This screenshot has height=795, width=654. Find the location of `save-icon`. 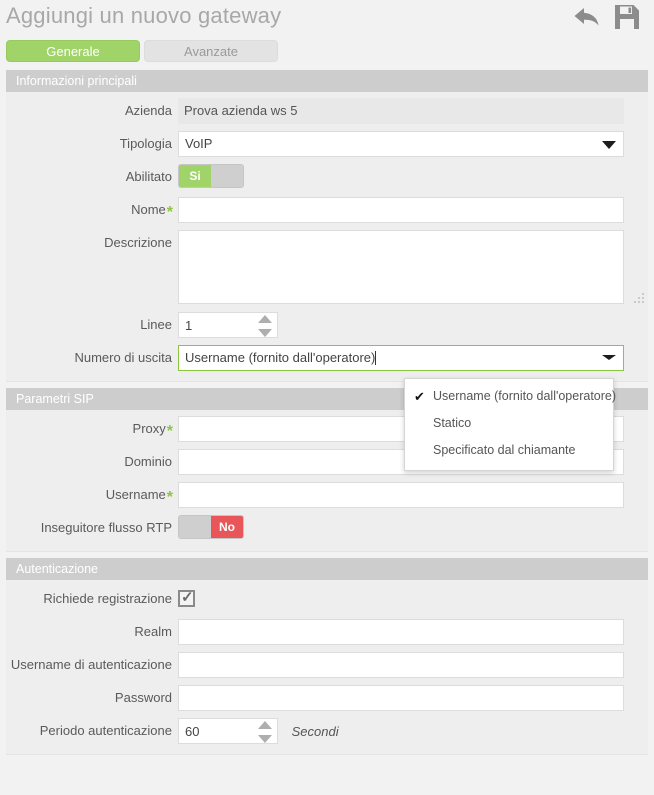

save-icon is located at coordinates (627, 17).